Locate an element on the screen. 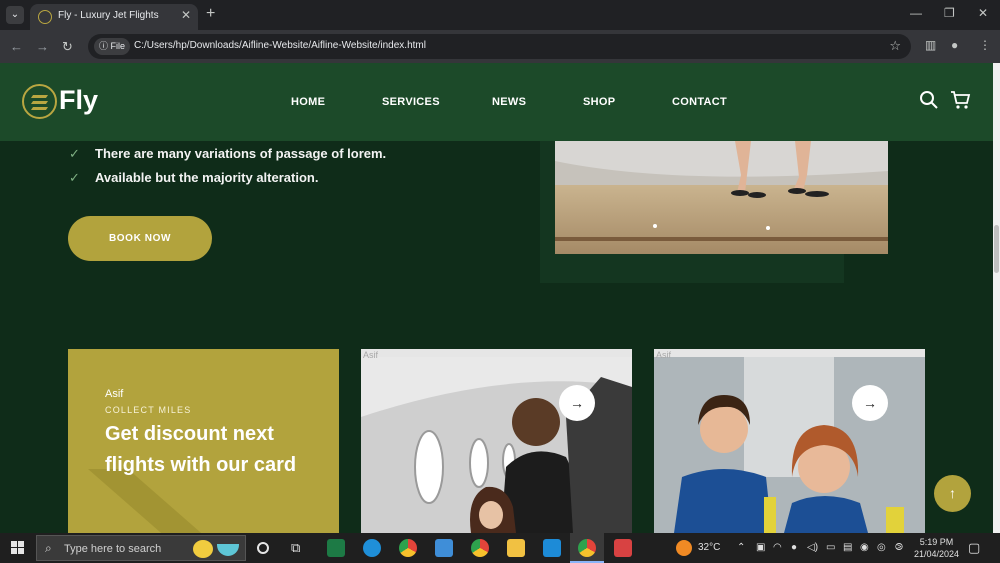 This screenshot has width=1000, height=563. task-view-icon: ⧉ is located at coordinates (295, 548).